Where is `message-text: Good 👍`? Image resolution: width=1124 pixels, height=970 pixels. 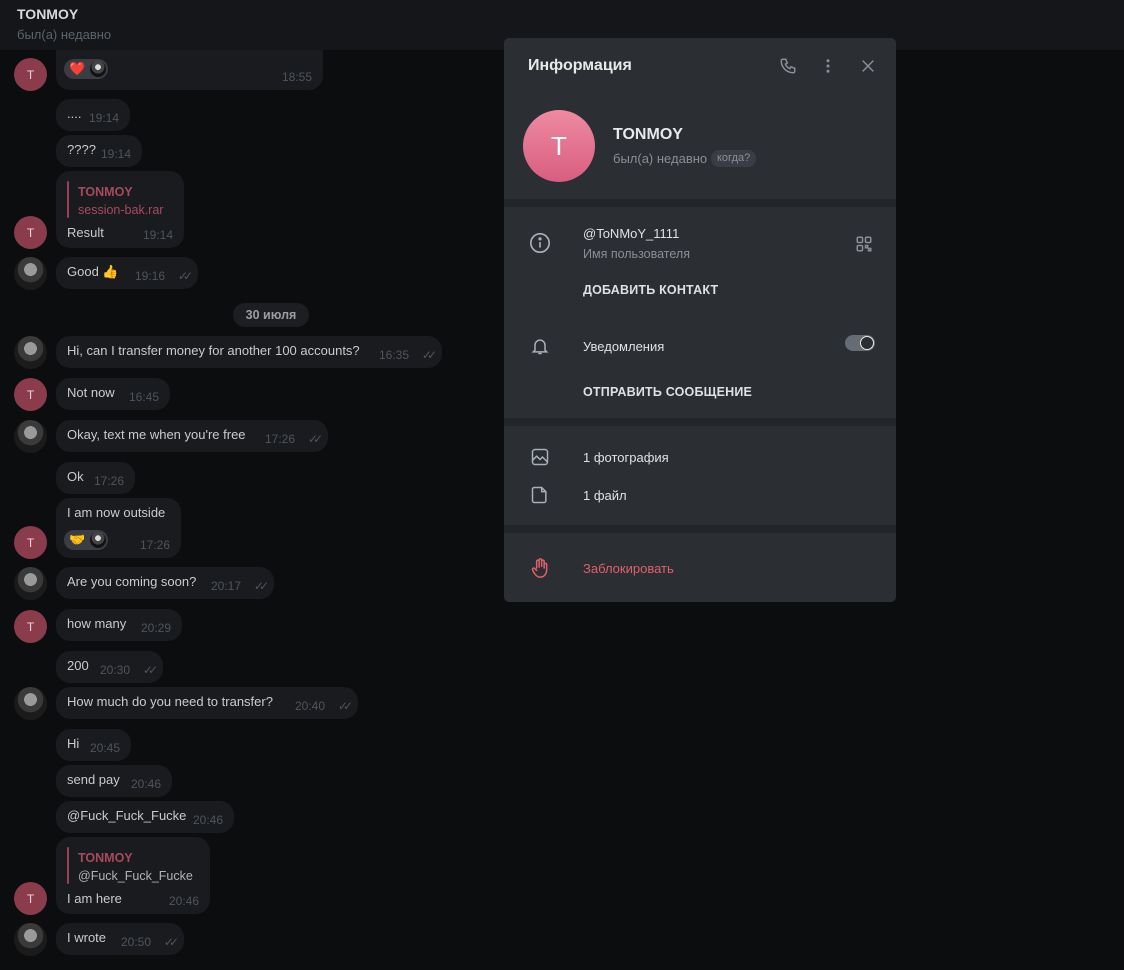 message-text: Good 👍 is located at coordinates (93, 271).